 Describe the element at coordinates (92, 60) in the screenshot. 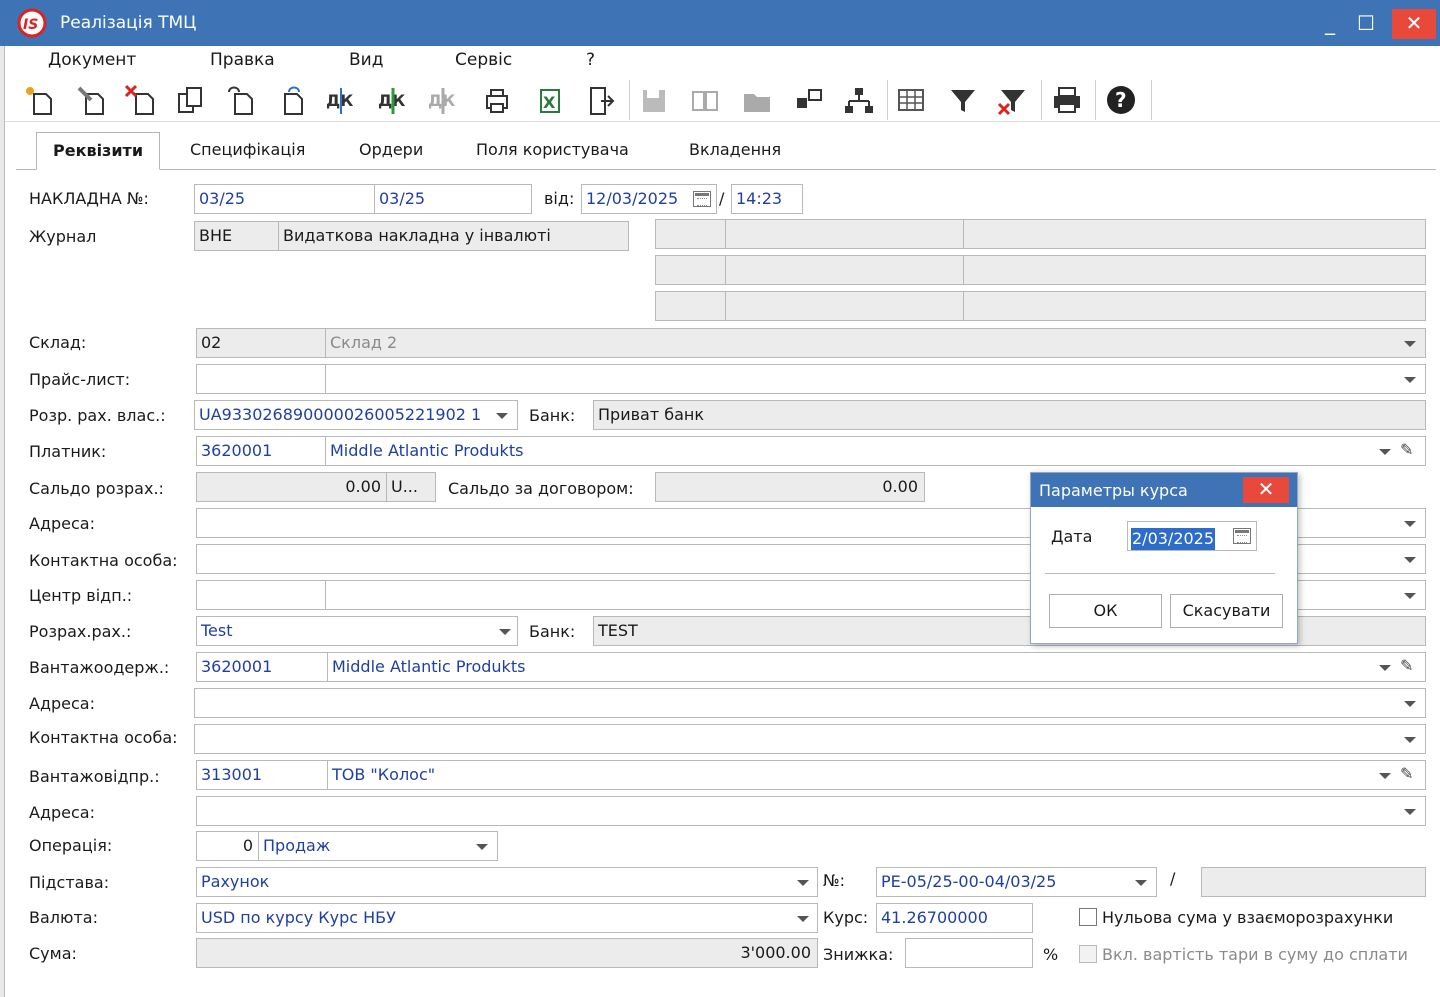

I see `menu-document: Документ` at that location.